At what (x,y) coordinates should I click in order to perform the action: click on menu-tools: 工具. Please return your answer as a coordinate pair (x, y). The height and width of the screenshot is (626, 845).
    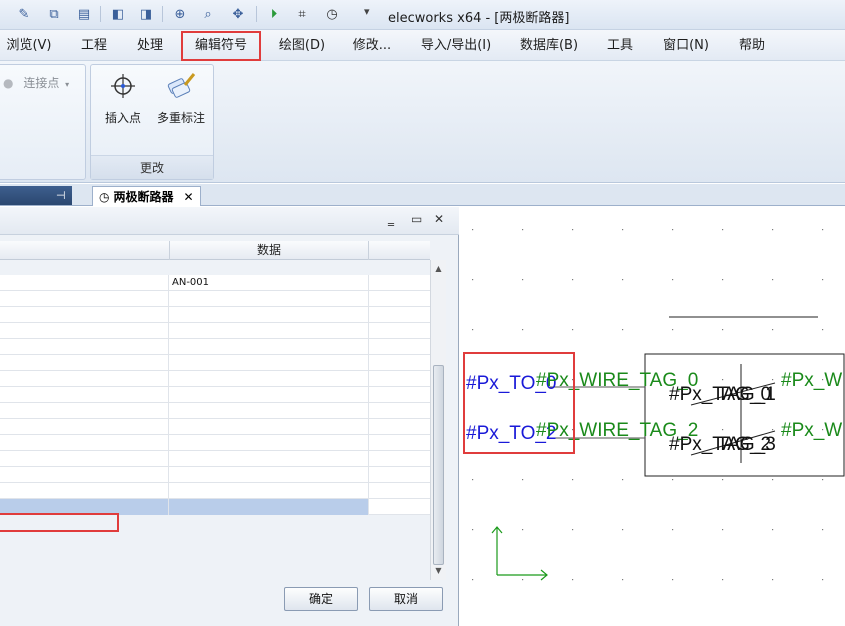
    Looking at the image, I should click on (620, 45).